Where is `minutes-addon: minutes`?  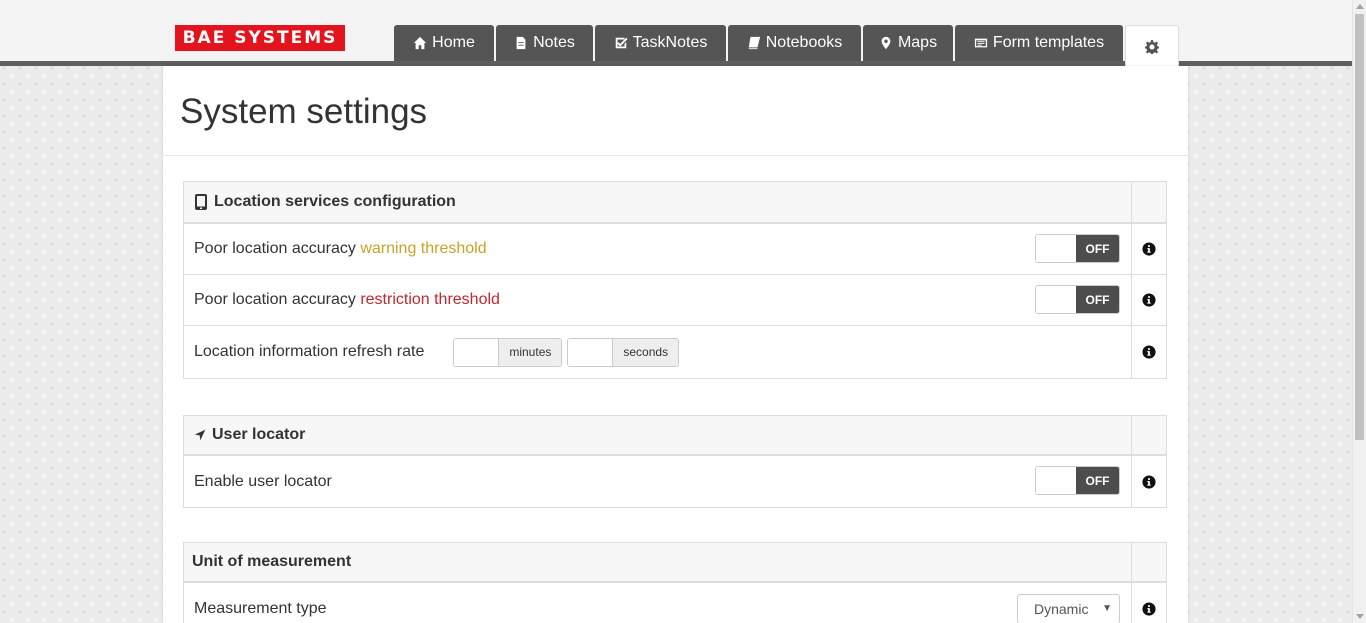 minutes-addon: minutes is located at coordinates (530, 352).